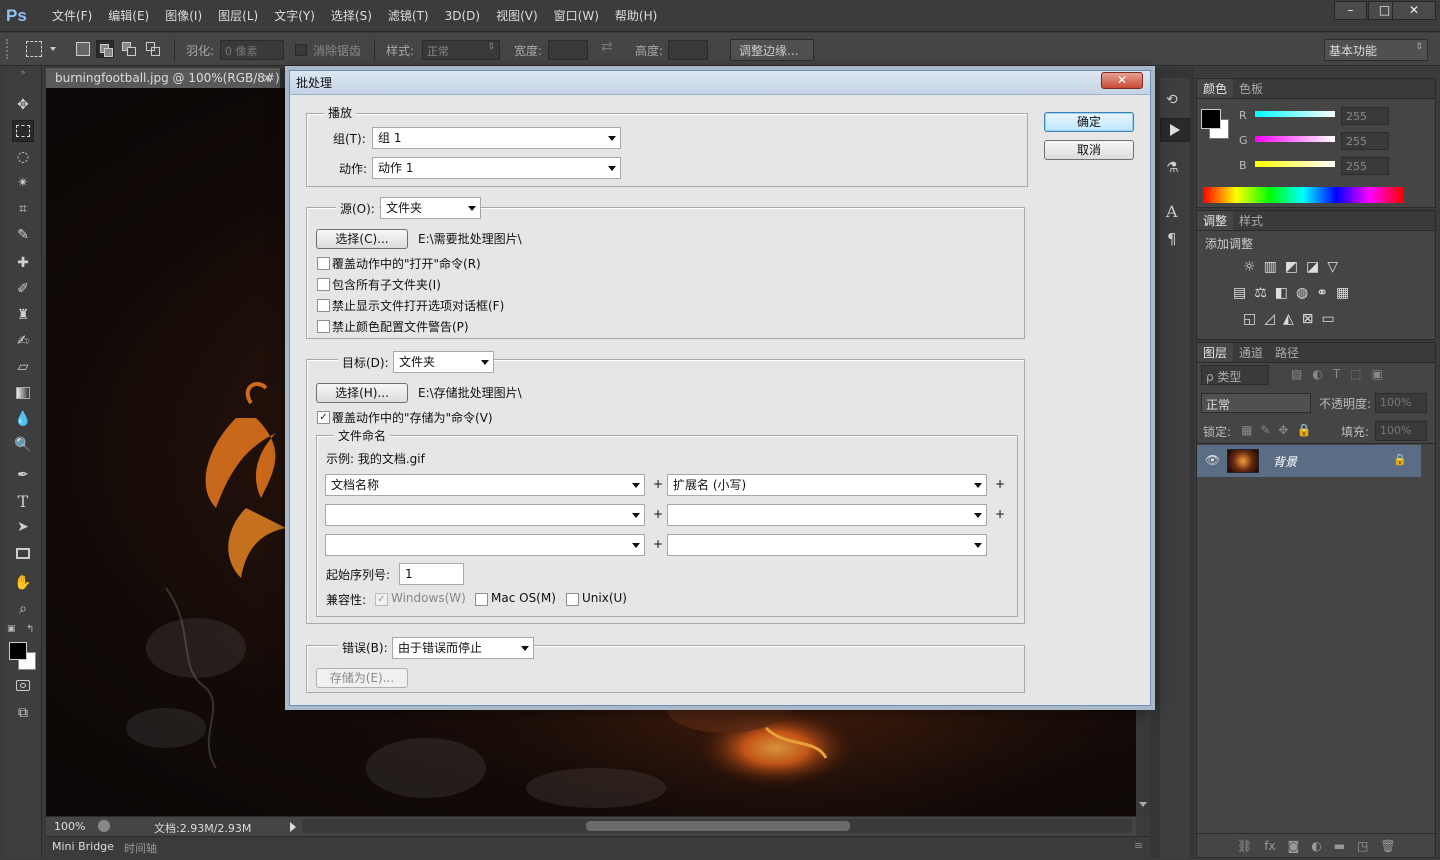 The height and width of the screenshot is (860, 1440). Describe the element at coordinates (1296, 374) in the screenshot. I see `filter-pixel-icon: ▨` at that location.